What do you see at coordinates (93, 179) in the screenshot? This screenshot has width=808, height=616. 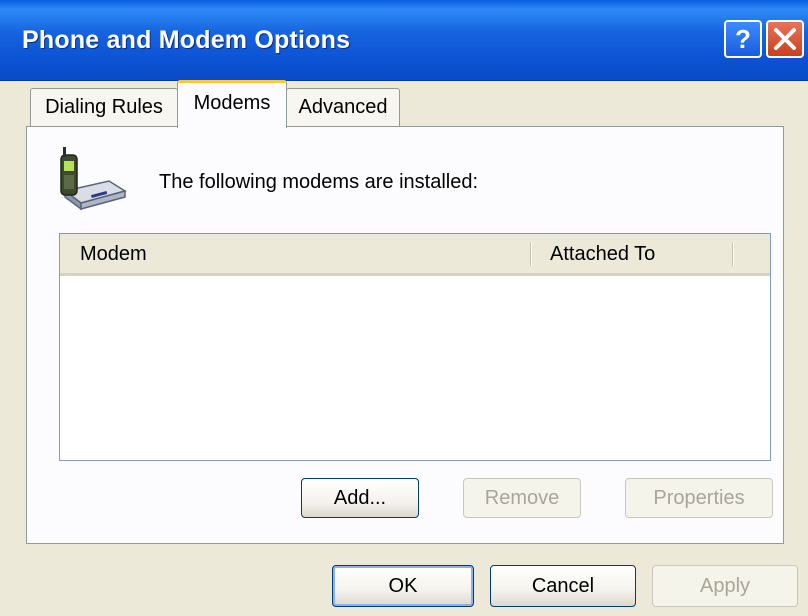 I see `phone-modem-icon` at bounding box center [93, 179].